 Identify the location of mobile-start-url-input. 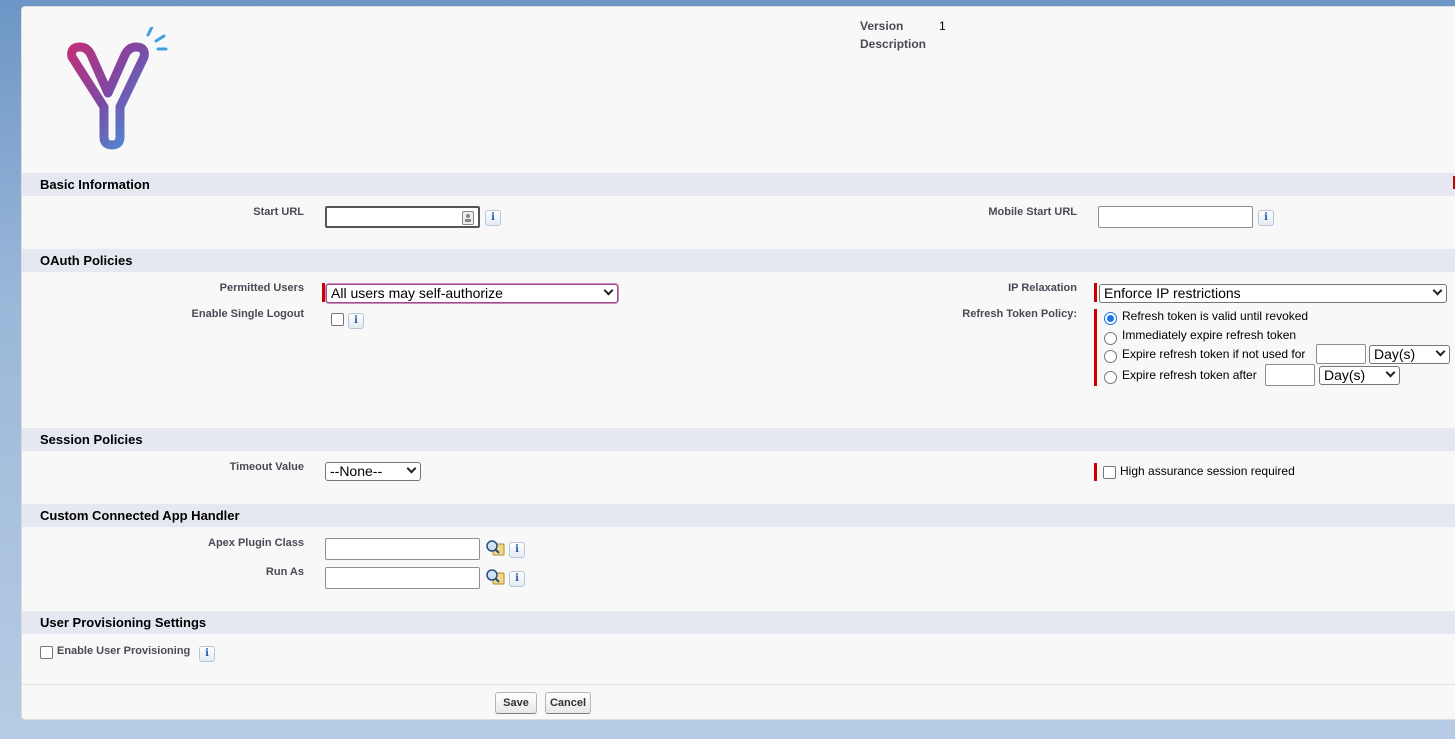
(1175, 217).